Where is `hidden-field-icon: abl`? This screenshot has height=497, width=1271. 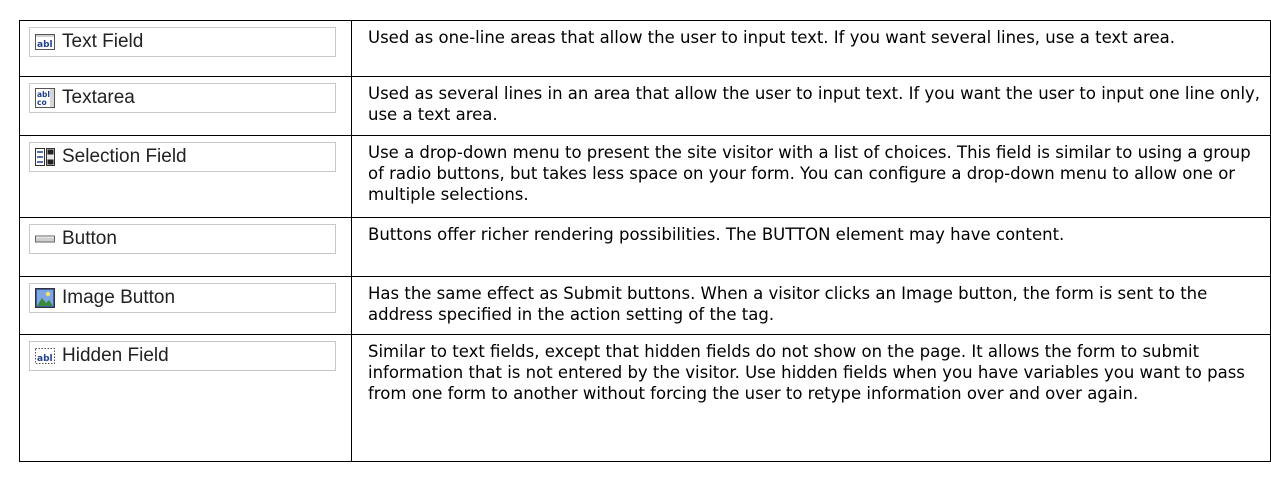
hidden-field-icon: abl is located at coordinates (45, 356).